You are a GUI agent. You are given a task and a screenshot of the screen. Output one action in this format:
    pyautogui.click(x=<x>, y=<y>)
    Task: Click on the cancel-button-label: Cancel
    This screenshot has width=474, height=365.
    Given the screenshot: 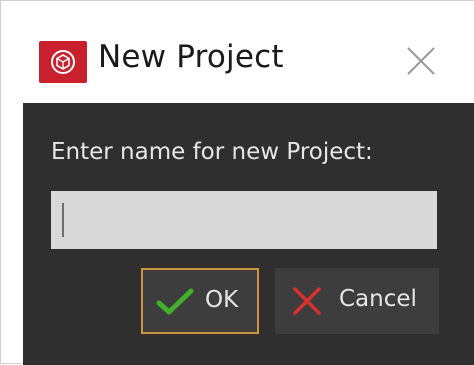 What is the action you would take?
    pyautogui.click(x=378, y=299)
    